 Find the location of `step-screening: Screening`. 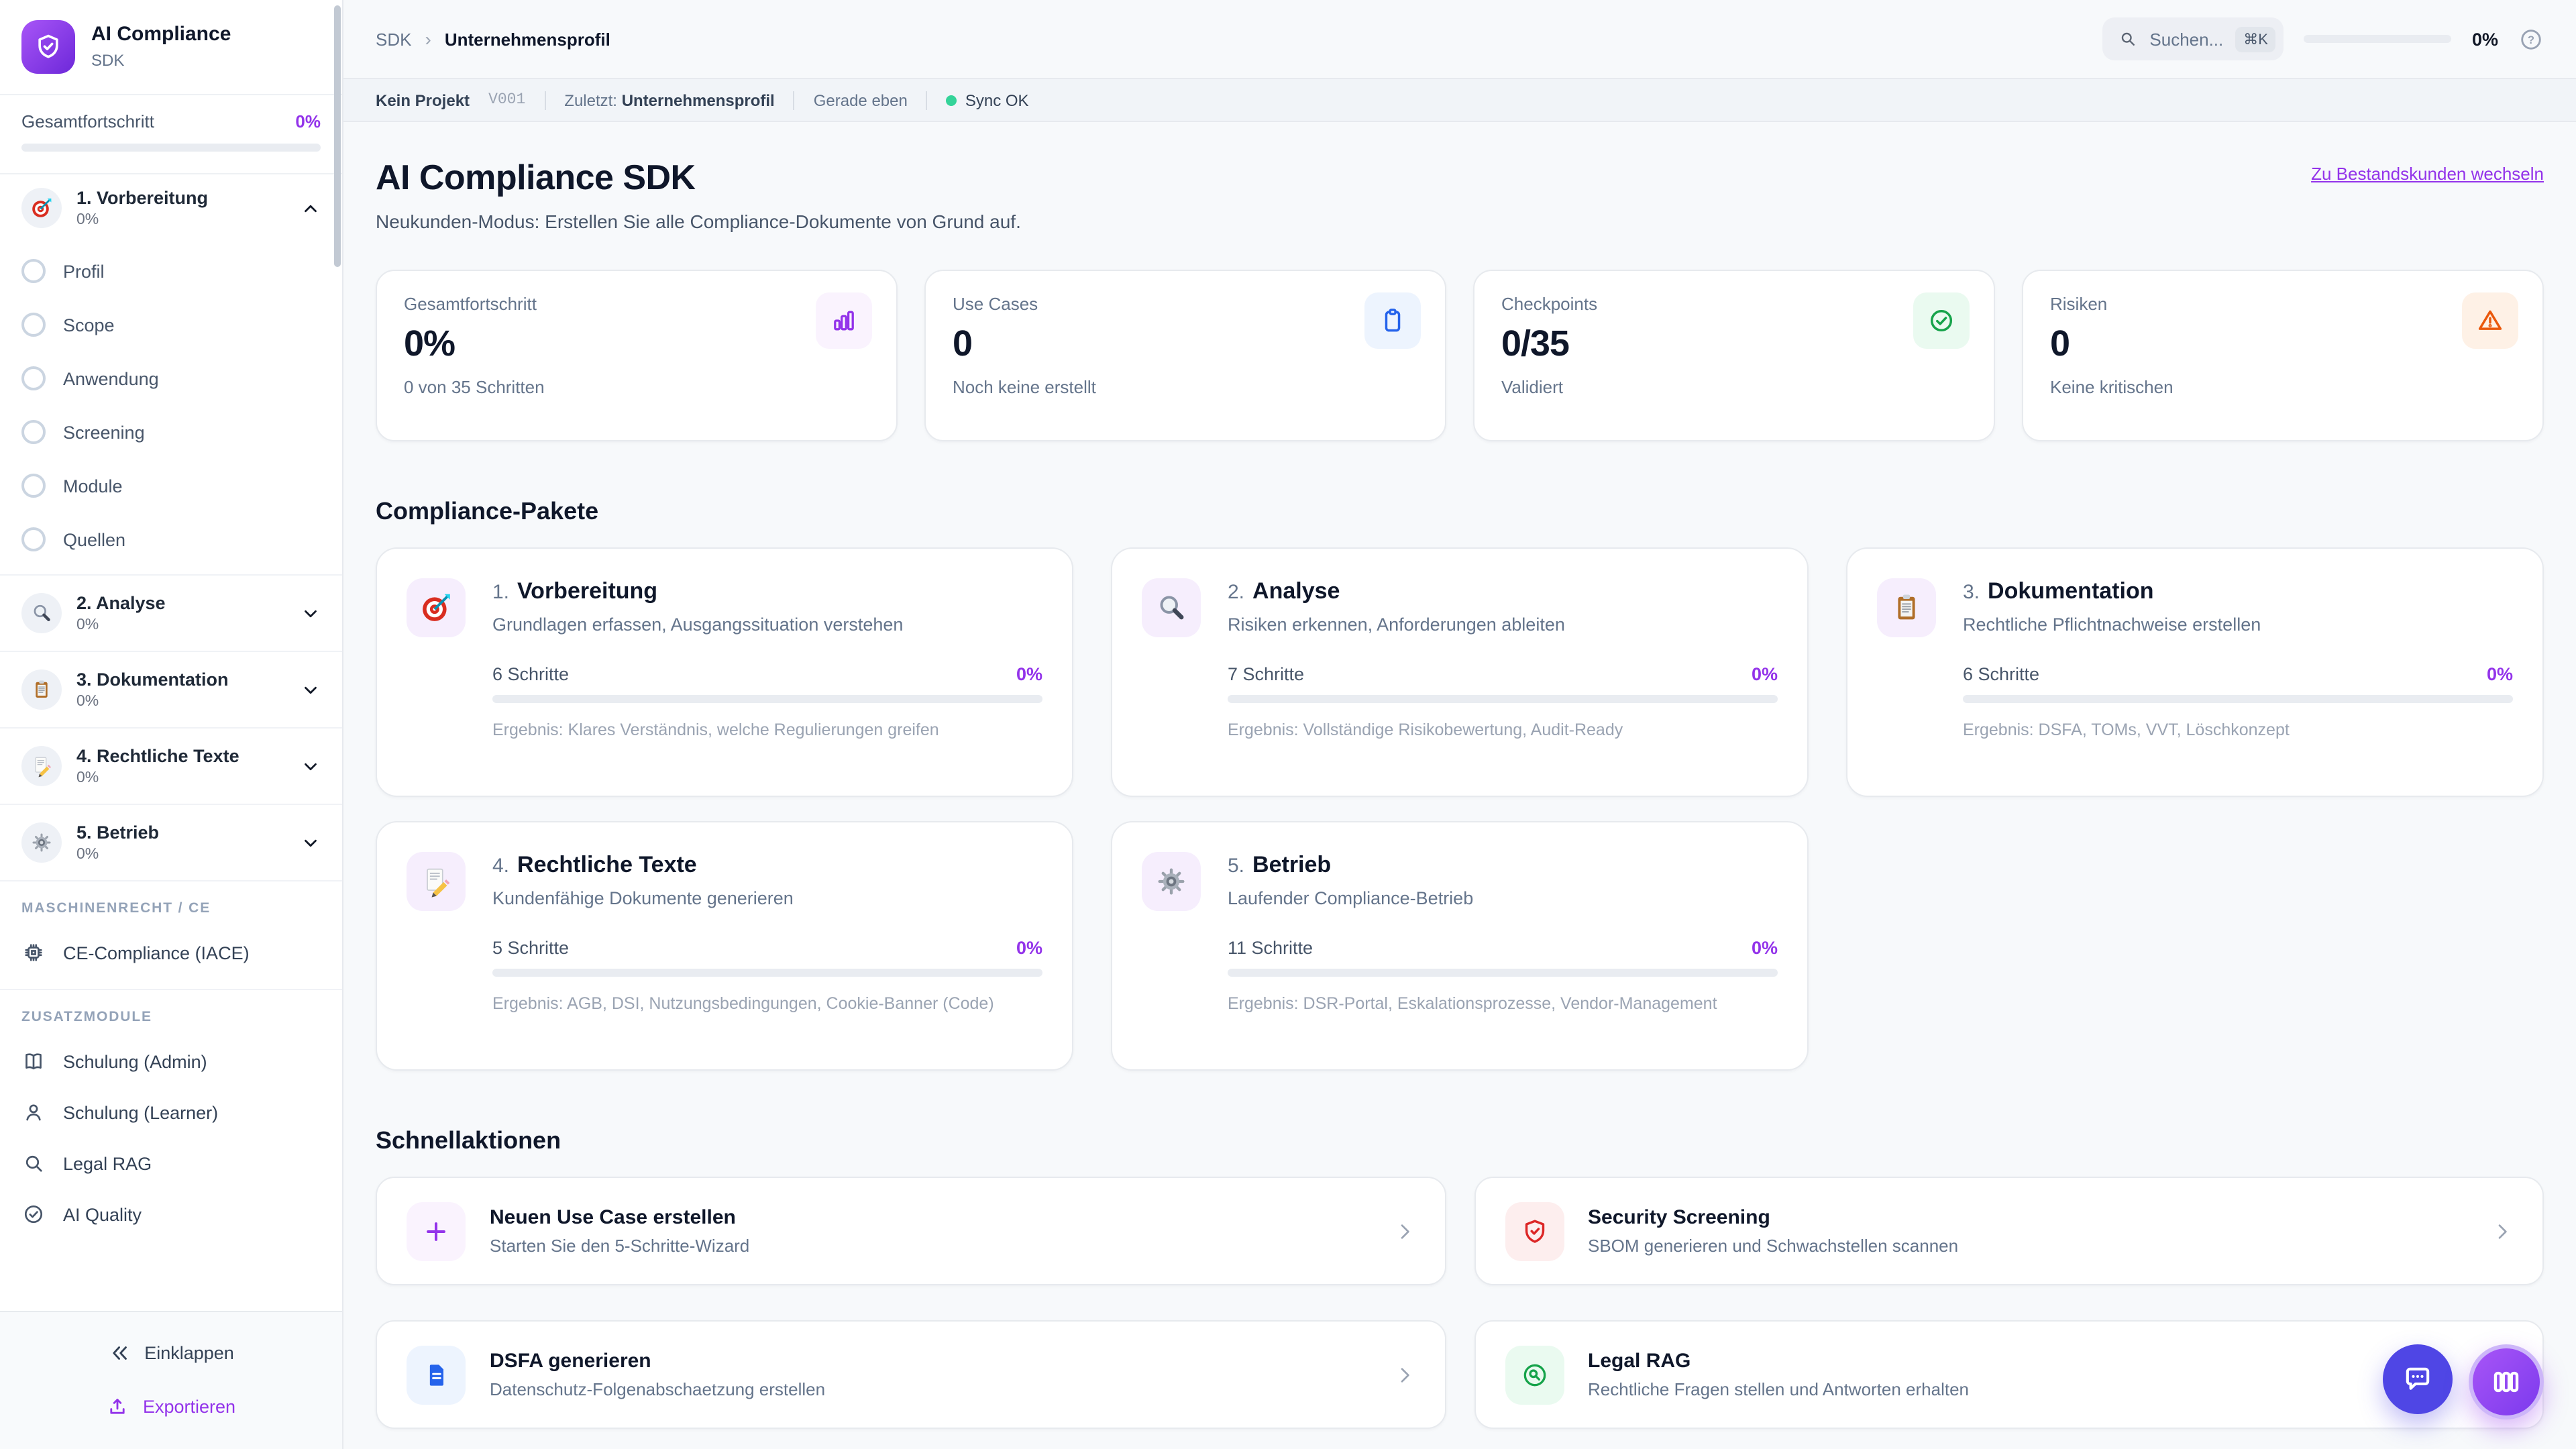

step-screening: Screening is located at coordinates (171, 432).